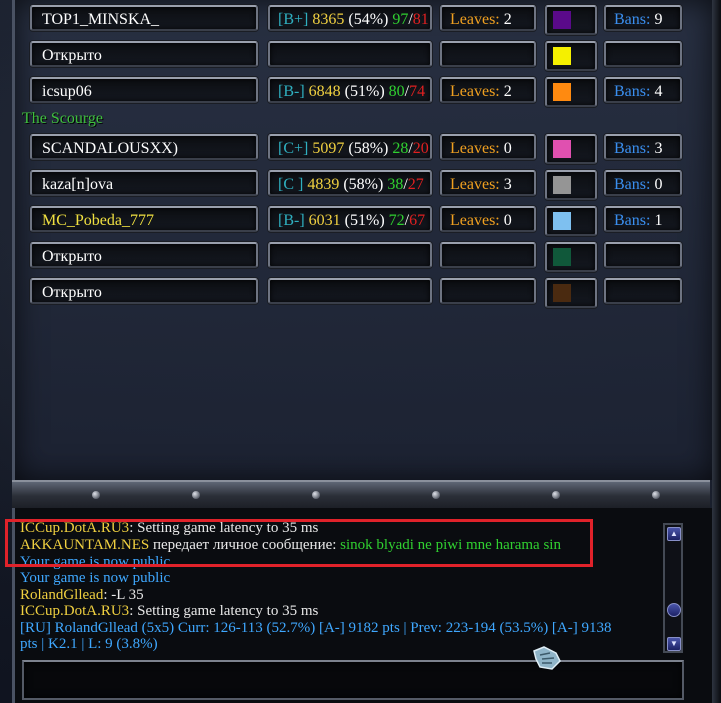 The image size is (721, 703). I want to click on bans-field: Bans: 3, so click(643, 147).